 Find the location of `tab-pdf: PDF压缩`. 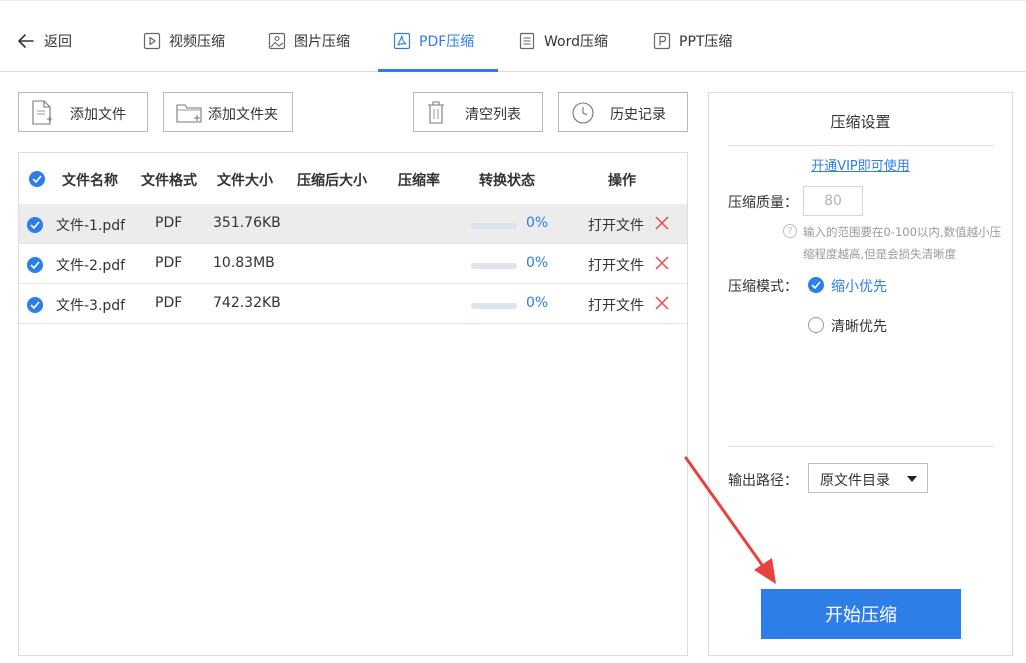

tab-pdf: PDF压缩 is located at coordinates (433, 41).